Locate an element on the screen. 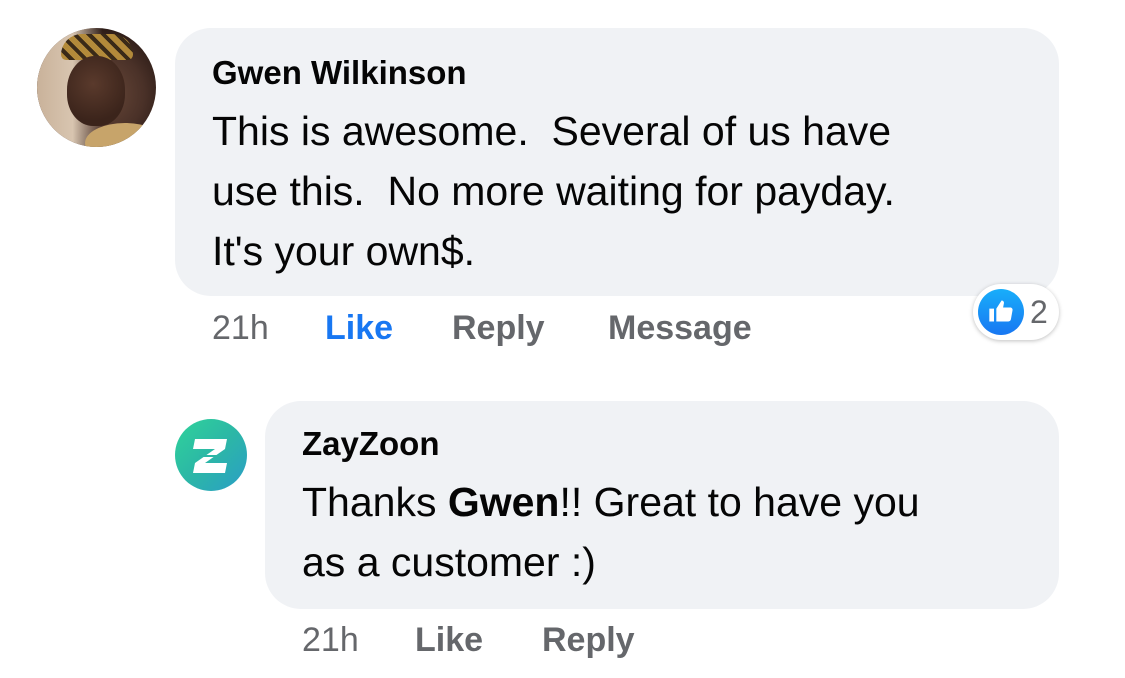 The height and width of the screenshot is (678, 1125). reaction-count: 2 is located at coordinates (1039, 312).